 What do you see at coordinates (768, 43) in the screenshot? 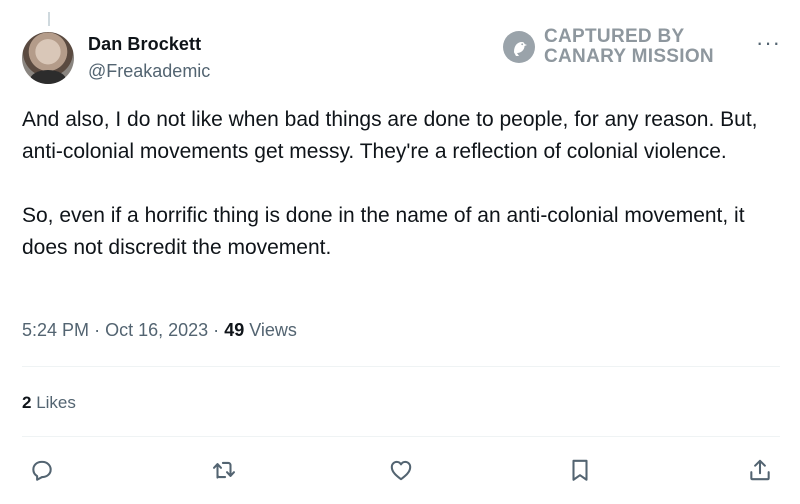
I see `more-options-icon: ···` at bounding box center [768, 43].